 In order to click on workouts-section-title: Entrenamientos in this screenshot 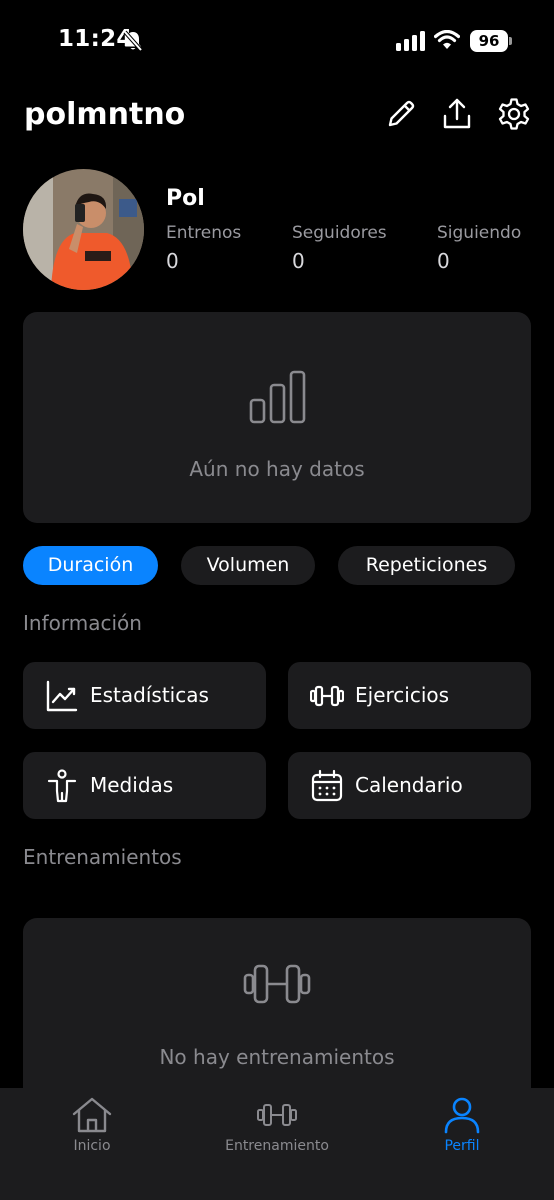, I will do `click(102, 857)`.